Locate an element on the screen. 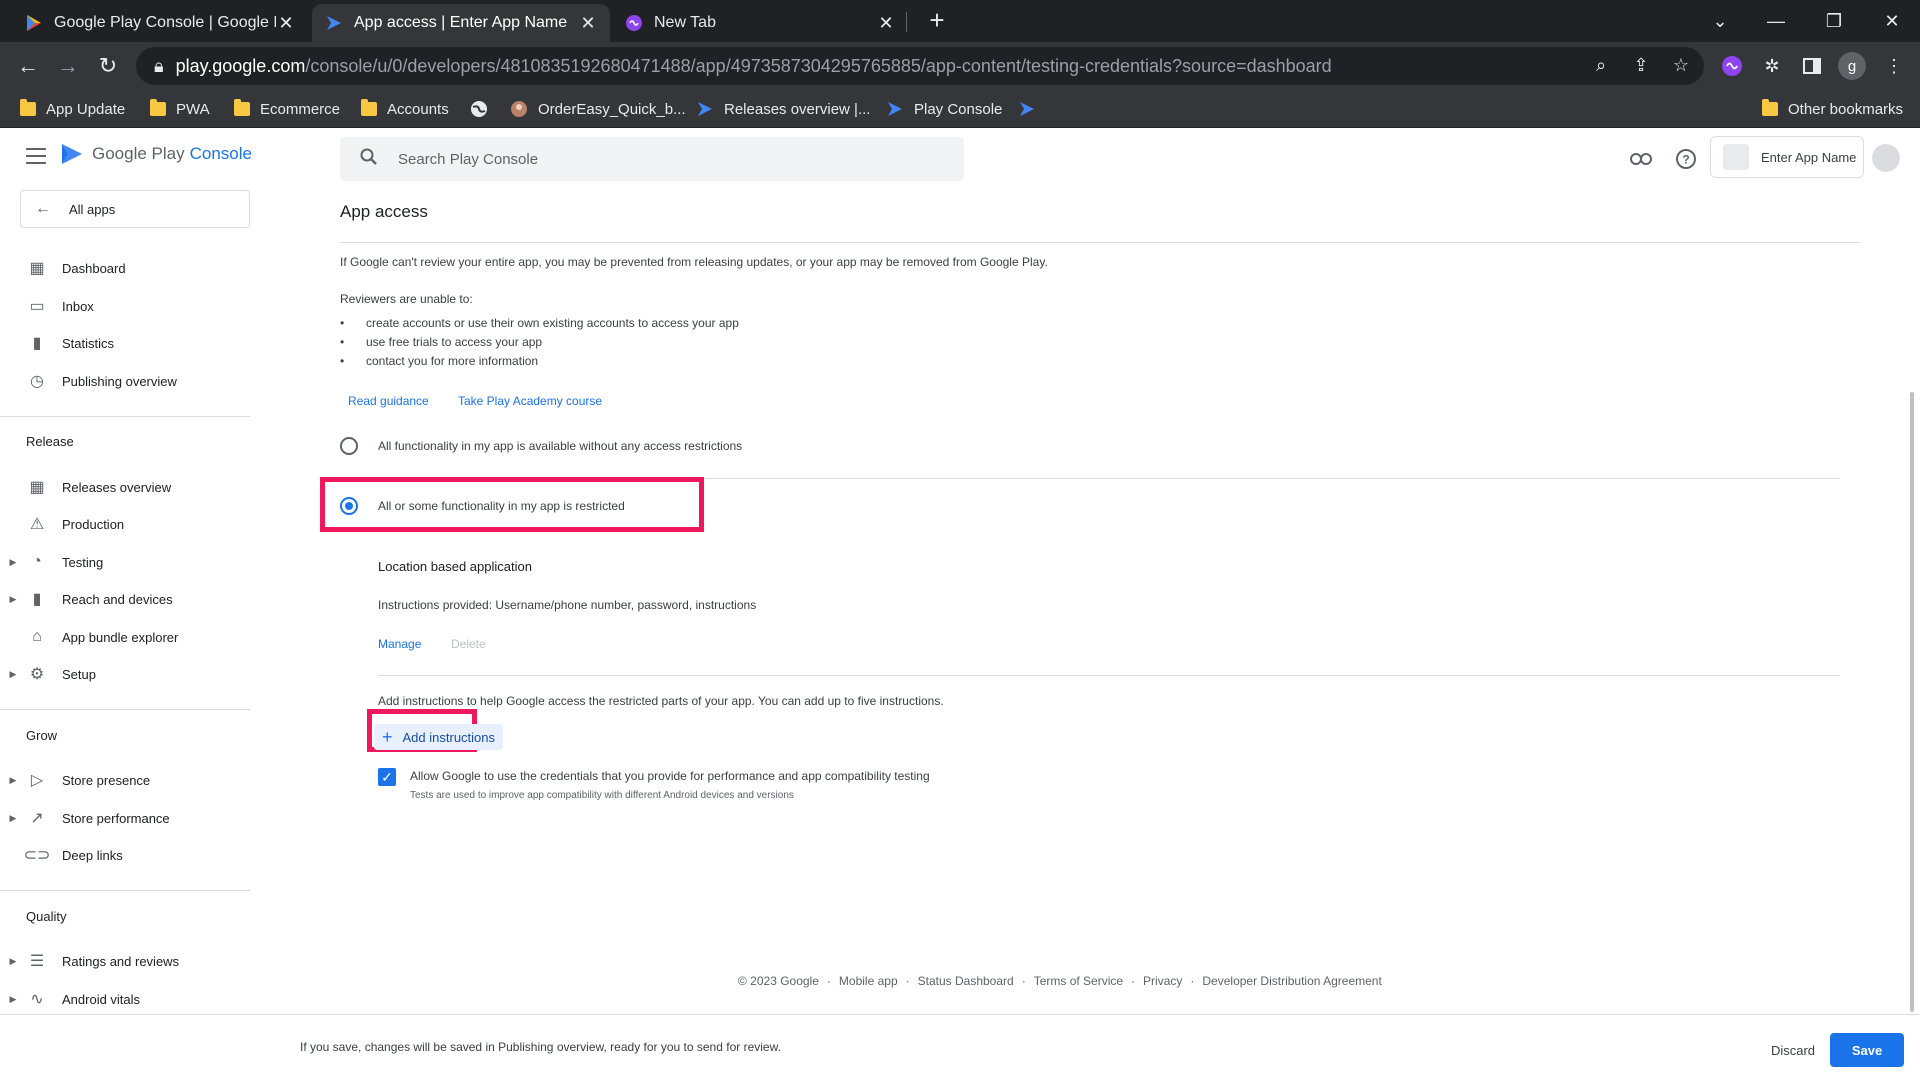 This screenshot has width=1920, height=1074. sidebar-item-reach-devices: ▶ ▮ Reach and devices is located at coordinates (125, 599).